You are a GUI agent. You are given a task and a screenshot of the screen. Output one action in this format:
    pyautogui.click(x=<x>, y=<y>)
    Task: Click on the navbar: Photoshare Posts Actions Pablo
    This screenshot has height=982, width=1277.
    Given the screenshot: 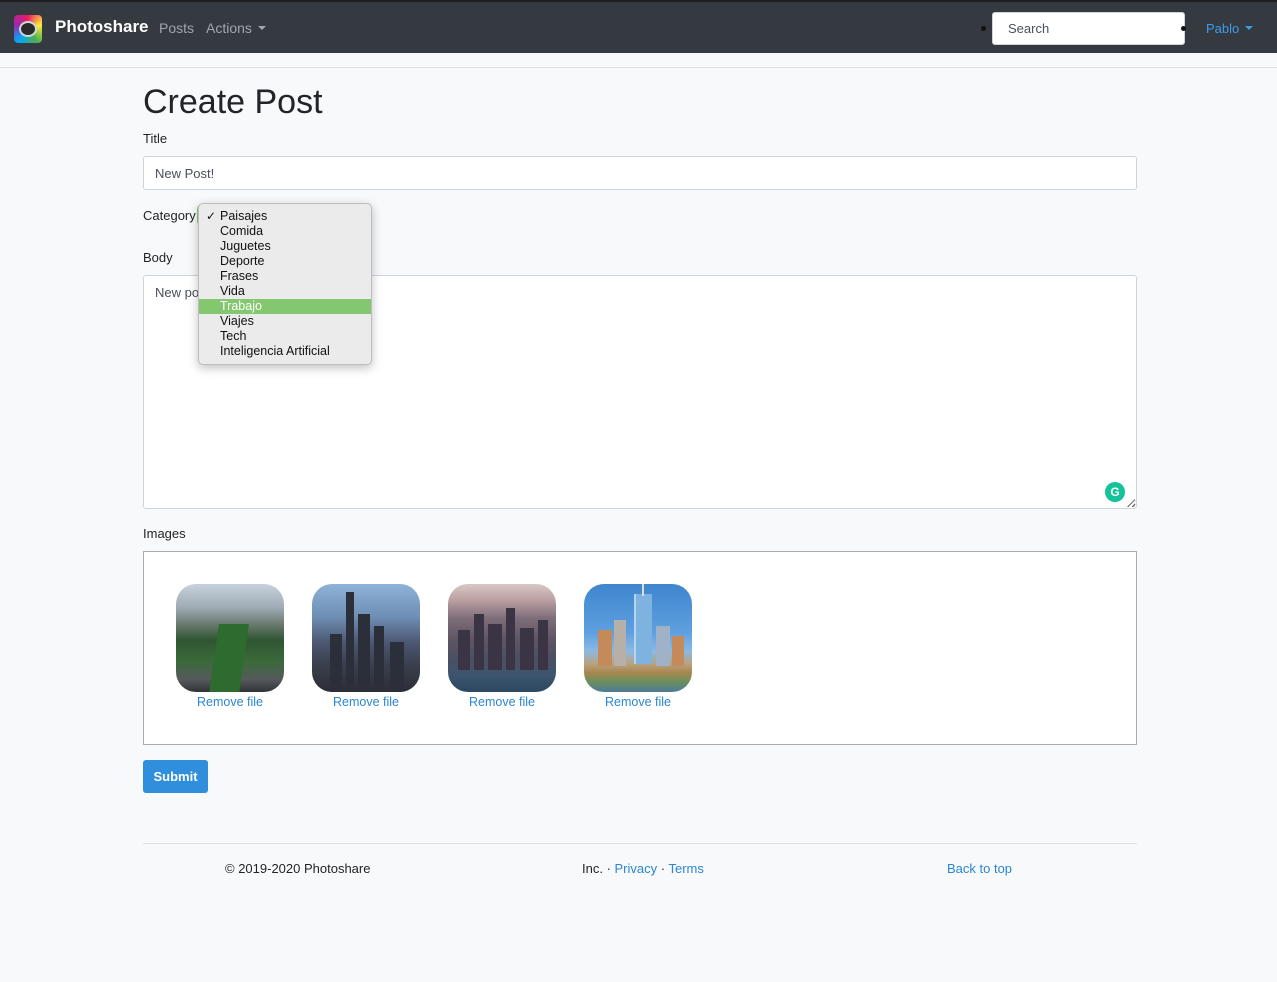 What is the action you would take?
    pyautogui.click(x=638, y=26)
    